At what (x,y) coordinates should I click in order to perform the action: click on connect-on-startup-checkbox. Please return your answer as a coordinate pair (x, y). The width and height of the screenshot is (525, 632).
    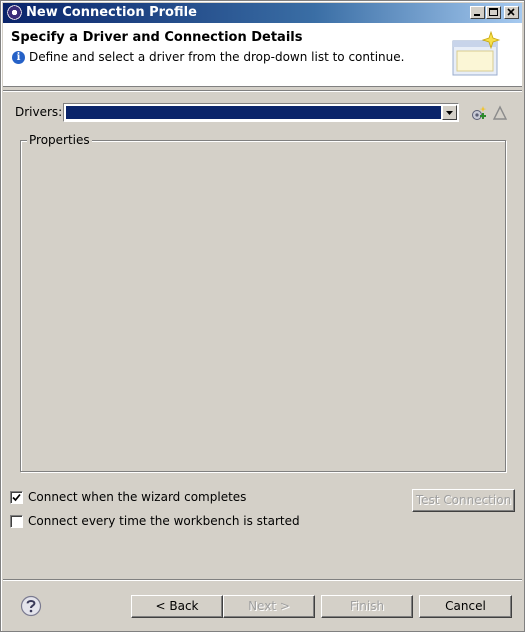
    Looking at the image, I should click on (16, 521).